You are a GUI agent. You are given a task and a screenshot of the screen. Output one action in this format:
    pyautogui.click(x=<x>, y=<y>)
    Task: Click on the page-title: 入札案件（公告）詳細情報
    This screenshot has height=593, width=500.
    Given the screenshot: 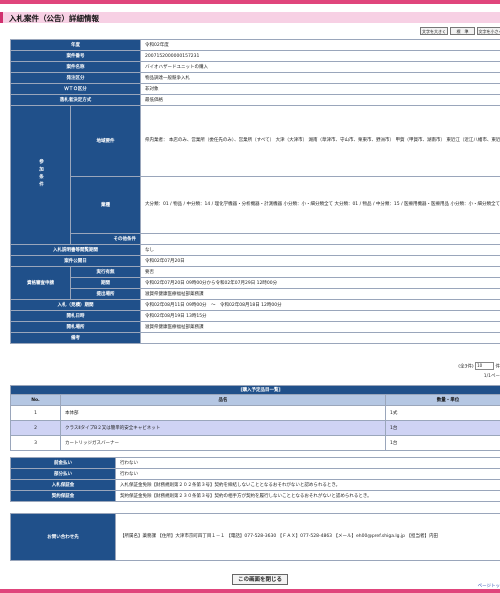 What is the action you would take?
    pyautogui.click(x=54, y=18)
    